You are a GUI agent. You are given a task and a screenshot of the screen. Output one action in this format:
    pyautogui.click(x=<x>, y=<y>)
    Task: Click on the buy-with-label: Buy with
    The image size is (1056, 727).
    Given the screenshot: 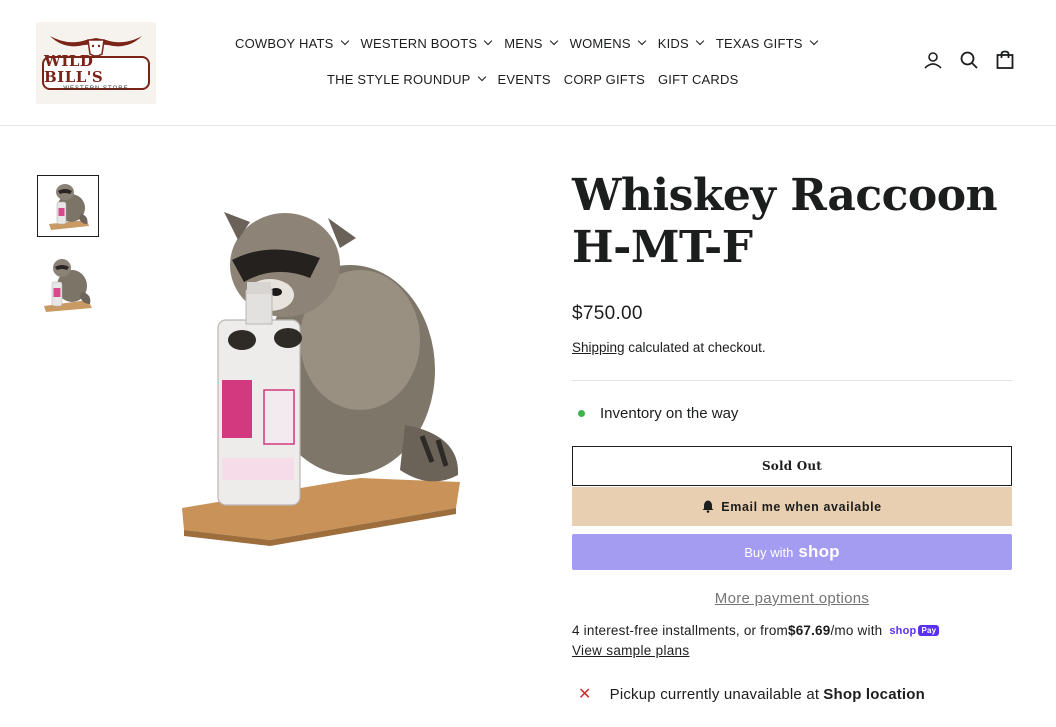 What is the action you would take?
    pyautogui.click(x=769, y=552)
    